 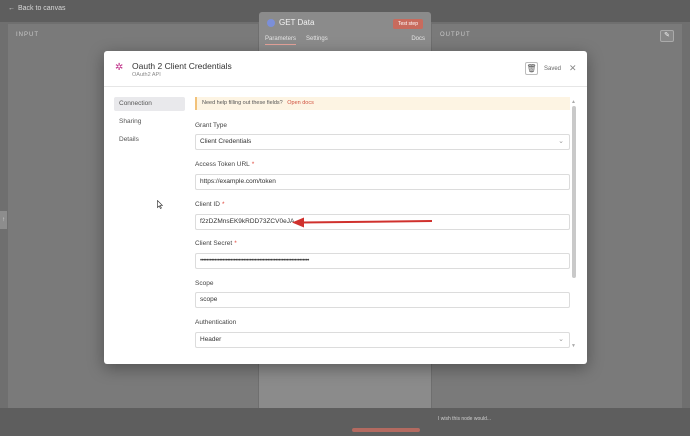 What do you see at coordinates (182, 66) in the screenshot?
I see `modal-title: Oauth 2 Client Credentials` at bounding box center [182, 66].